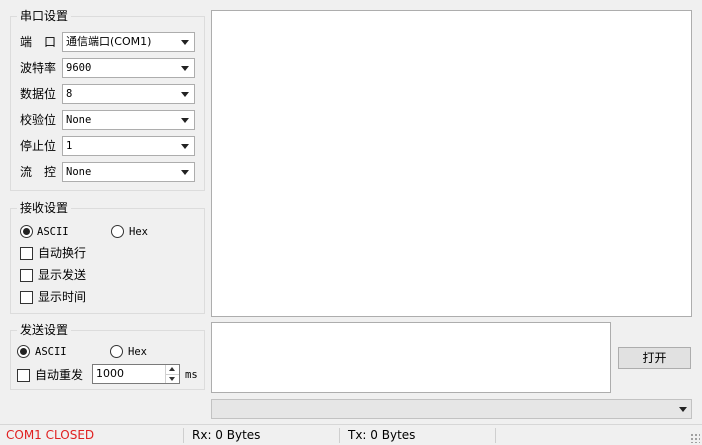 This screenshot has width=702, height=445. What do you see at coordinates (128, 120) in the screenshot?
I see `parity-select: None` at bounding box center [128, 120].